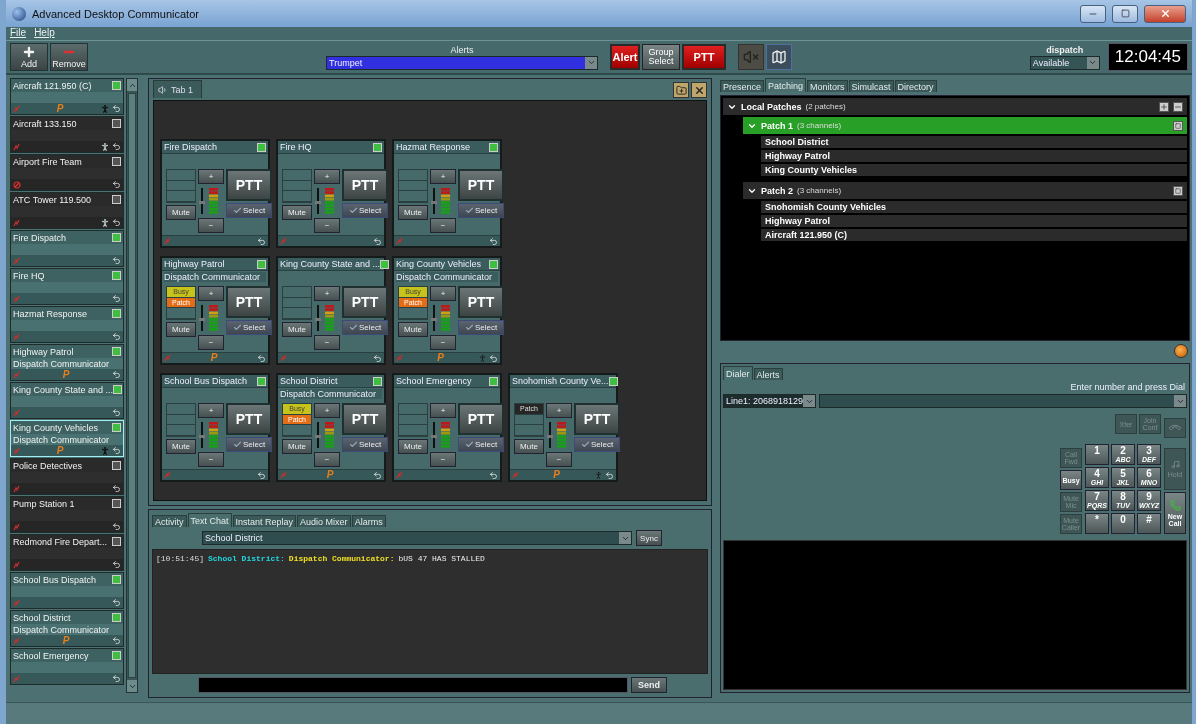  Describe the element at coordinates (1175, 428) in the screenshot. I see `hang-up-button` at that location.